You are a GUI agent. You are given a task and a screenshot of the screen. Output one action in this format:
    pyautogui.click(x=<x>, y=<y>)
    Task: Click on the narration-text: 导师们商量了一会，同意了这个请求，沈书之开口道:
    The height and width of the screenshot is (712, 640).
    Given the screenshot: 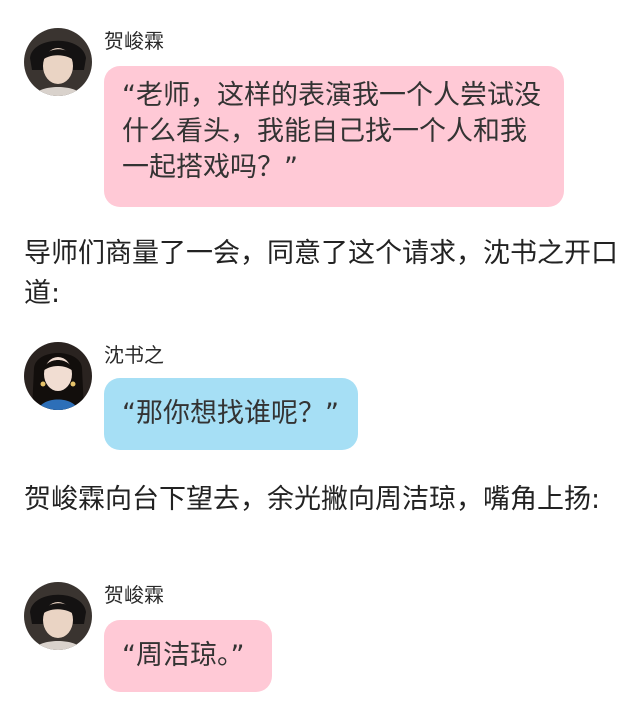 What is the action you would take?
    pyautogui.click(x=321, y=273)
    